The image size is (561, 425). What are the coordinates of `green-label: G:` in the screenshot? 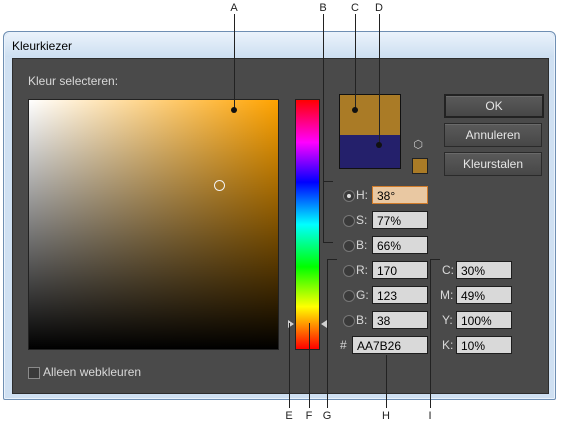 It's located at (362, 295).